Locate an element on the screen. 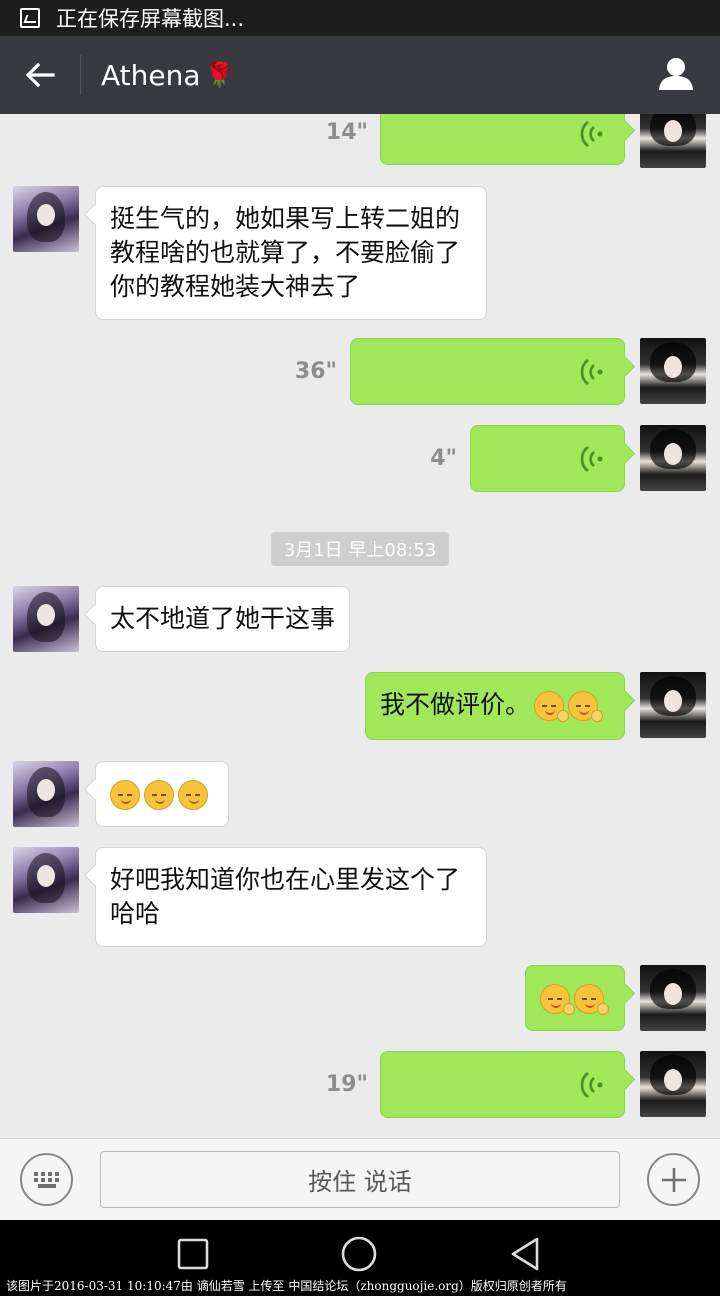 The image size is (720, 1296). text-message: 挺生气的，她如果写上转二姐的教程啥的也就算了，不要脸偷了你的教程她装大神去了 is located at coordinates (291, 253).